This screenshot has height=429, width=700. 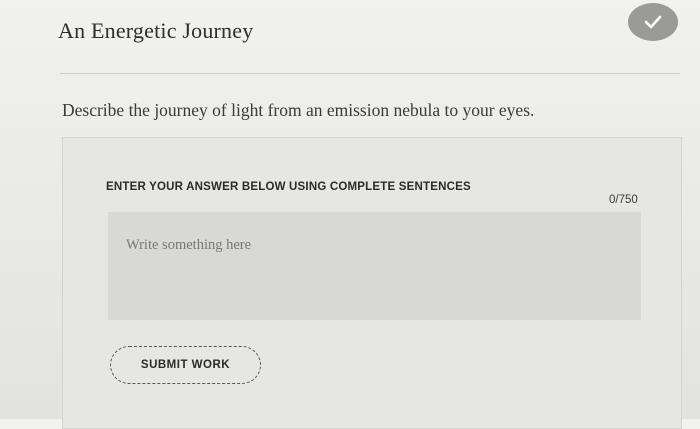 I want to click on completion-badge, so click(x=653, y=22).